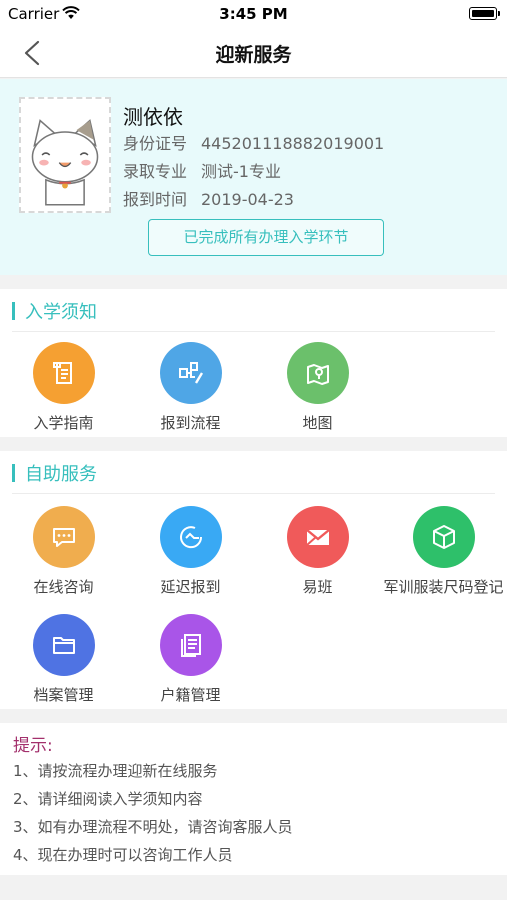 The width and height of the screenshot is (507, 900). What do you see at coordinates (317, 587) in the screenshot?
I see `yiban-label: 易班` at bounding box center [317, 587].